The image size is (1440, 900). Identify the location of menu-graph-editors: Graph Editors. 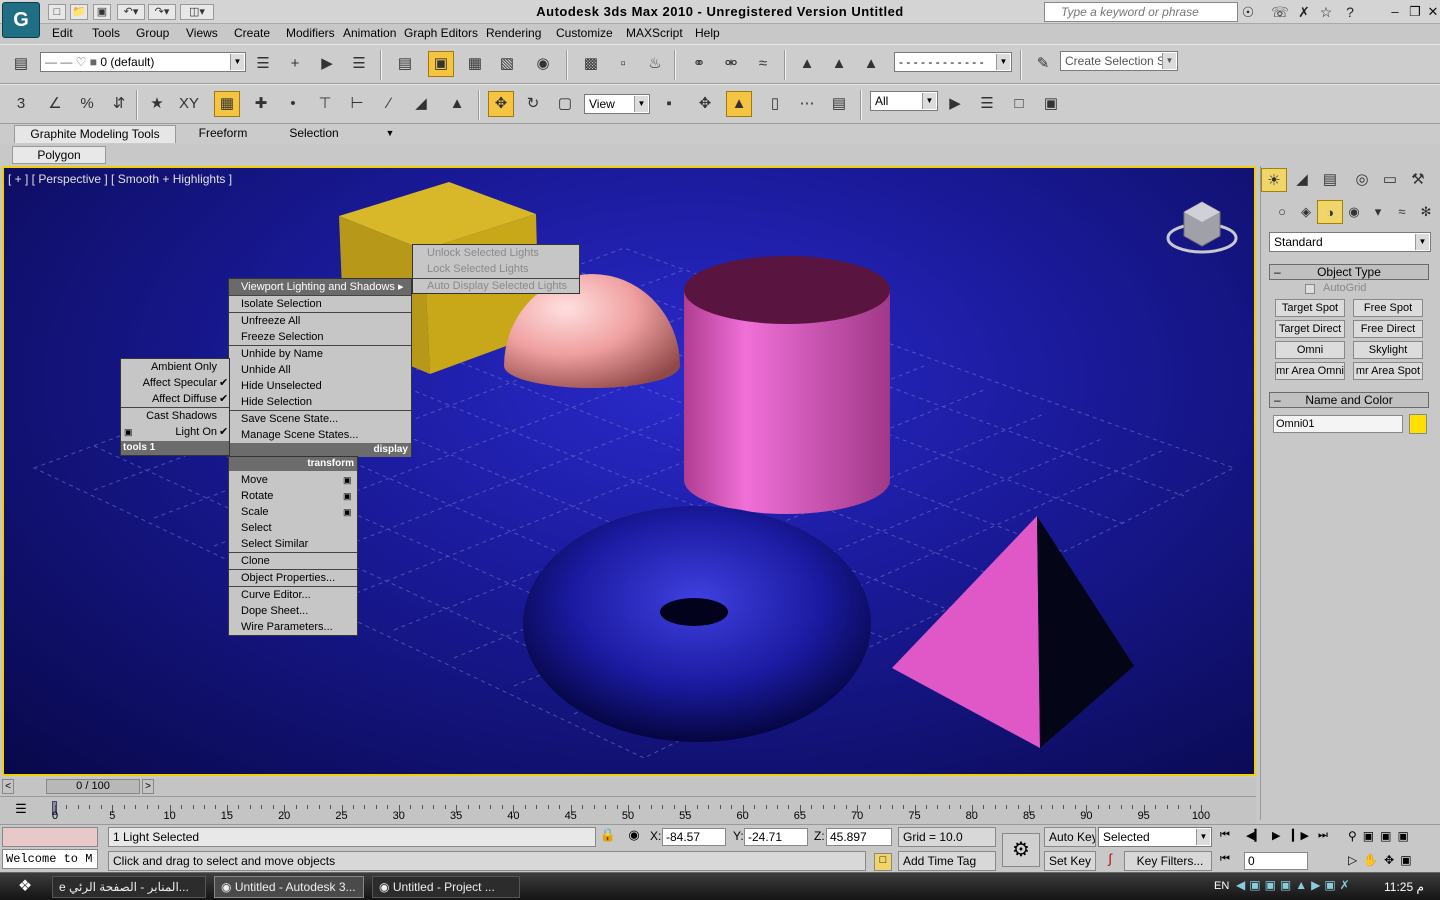
(441, 33).